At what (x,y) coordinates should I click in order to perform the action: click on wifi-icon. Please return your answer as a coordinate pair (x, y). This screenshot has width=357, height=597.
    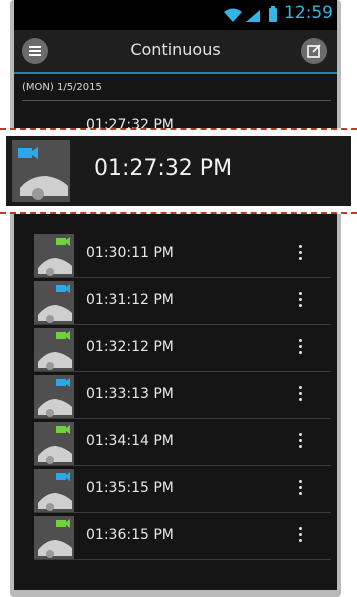
    Looking at the image, I should click on (233, 15).